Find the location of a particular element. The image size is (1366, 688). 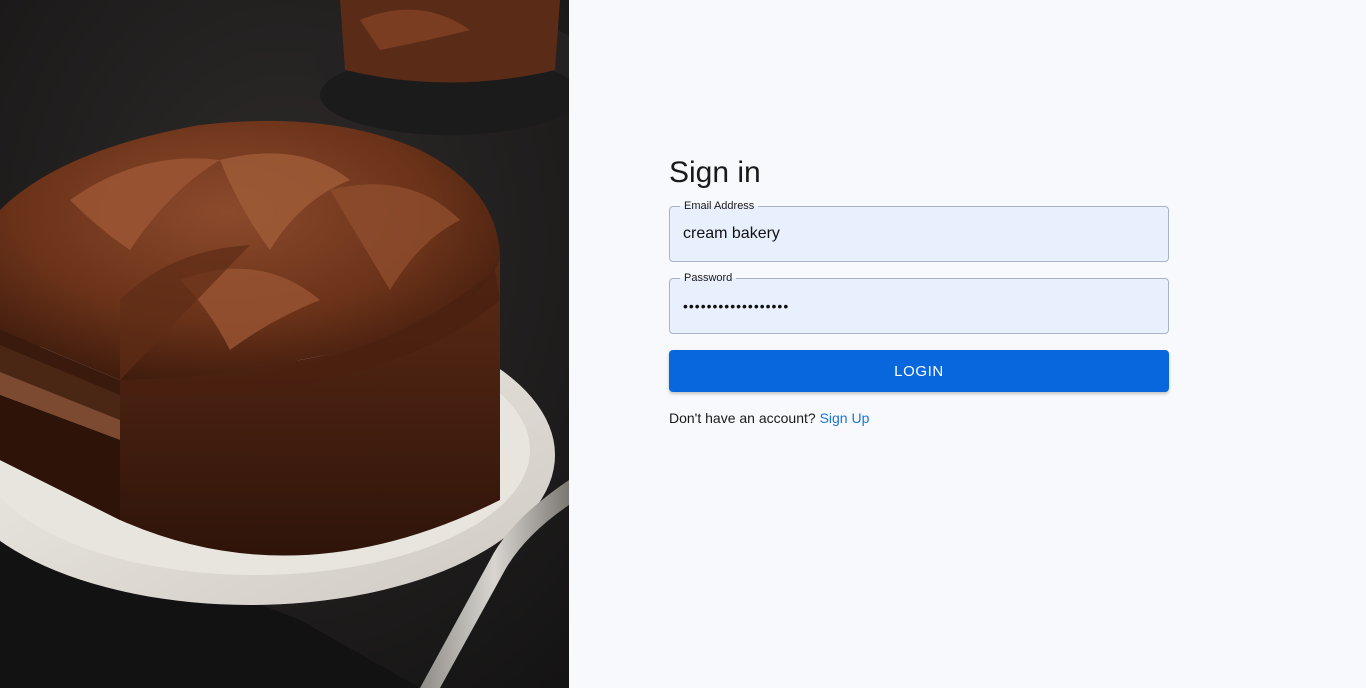

page-title: Sign in is located at coordinates (715, 172).